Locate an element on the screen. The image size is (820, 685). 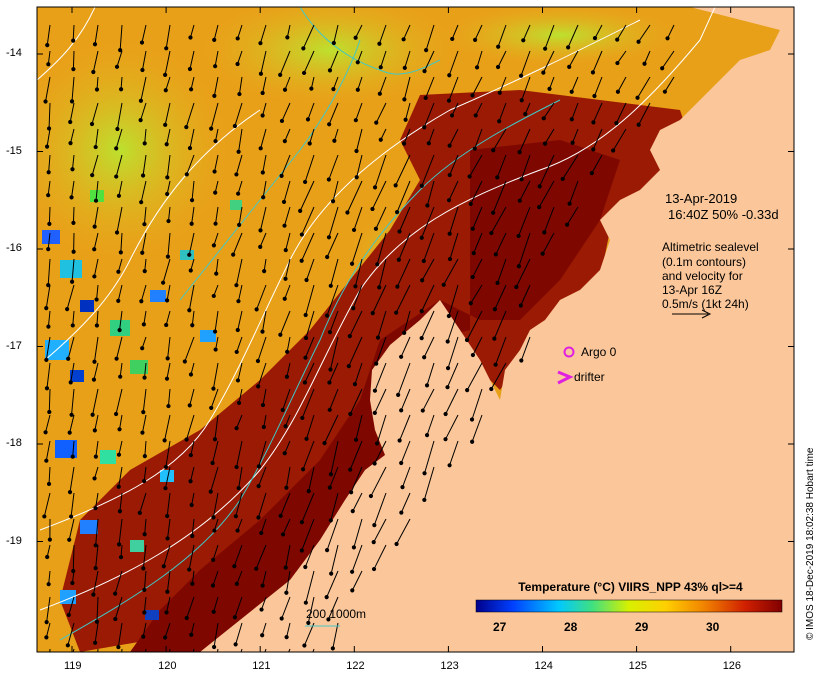
legend-line-3: and velocity for is located at coordinates (702, 276).